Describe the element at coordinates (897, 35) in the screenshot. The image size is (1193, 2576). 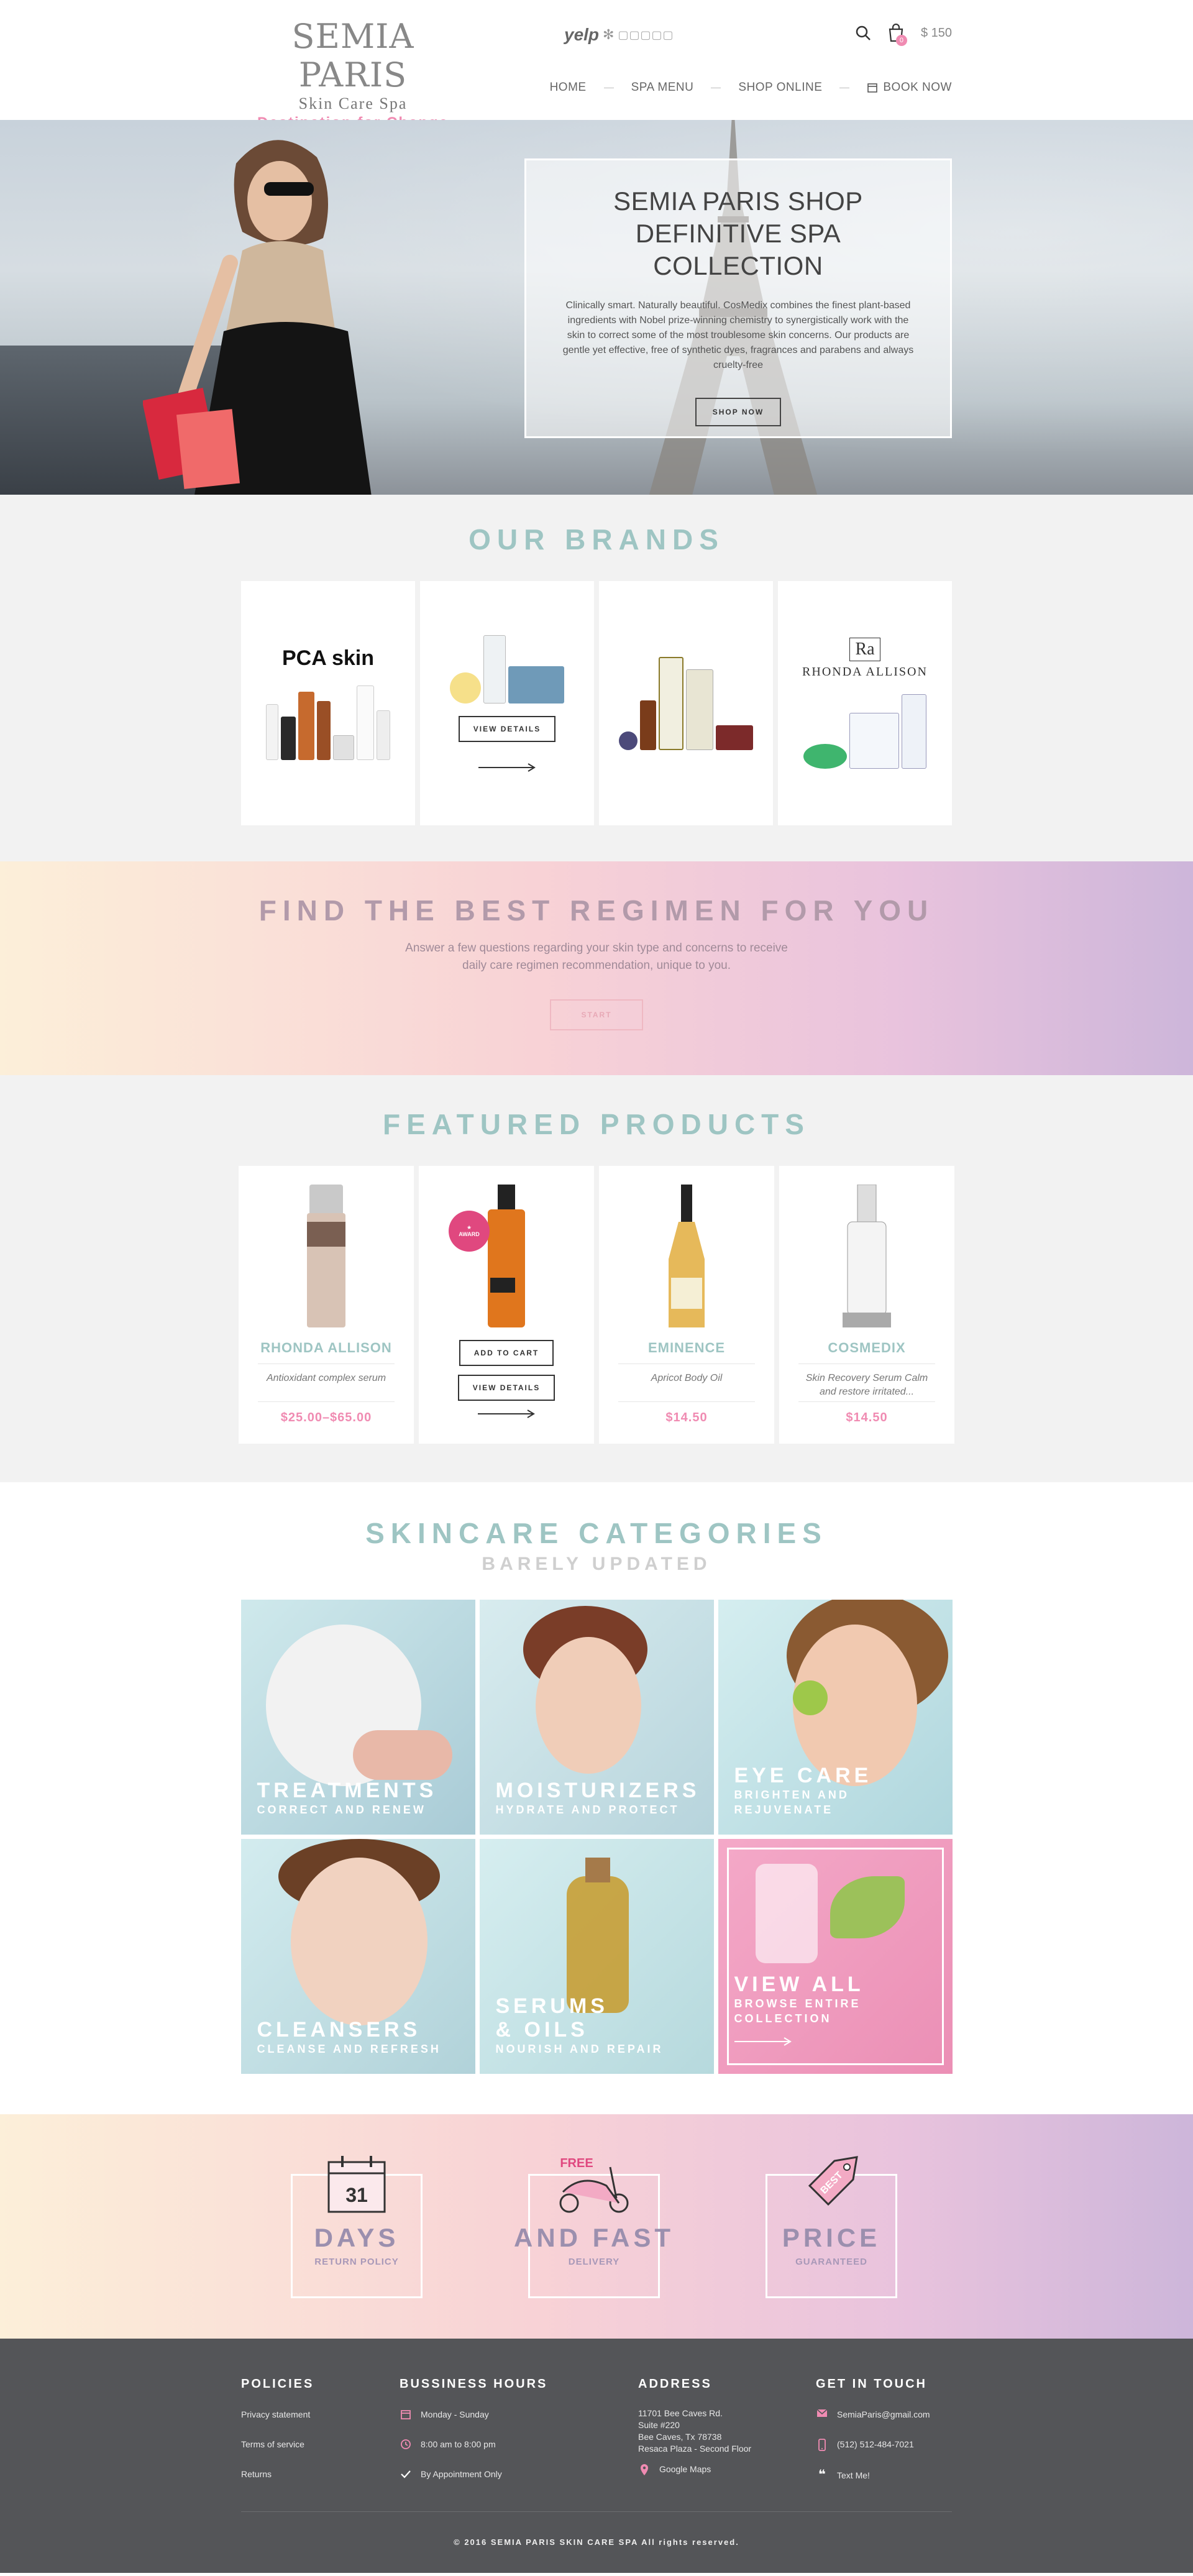
I see `cart-button: 0` at that location.